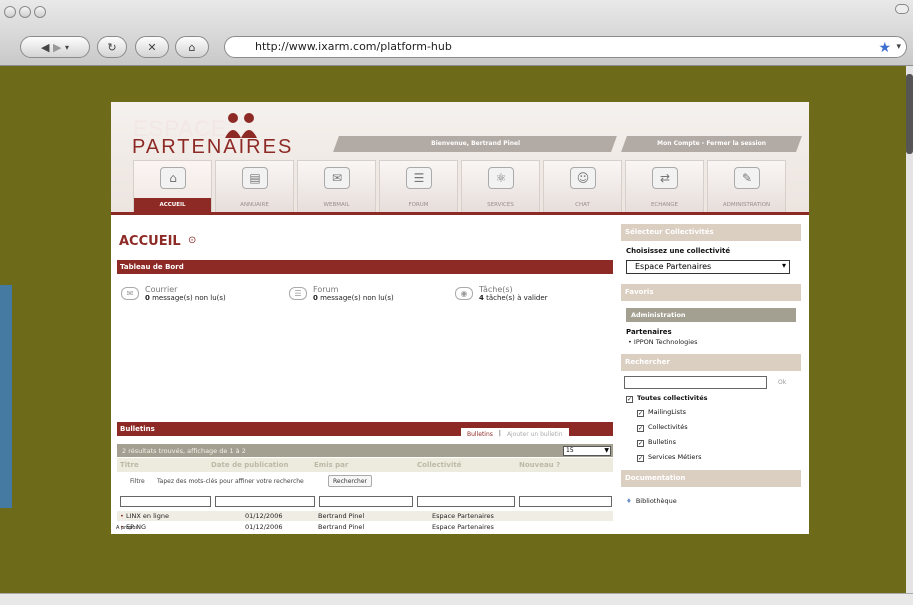 This screenshot has height=605, width=913. I want to click on tab-chat: ☺ CHAT, so click(582, 186).